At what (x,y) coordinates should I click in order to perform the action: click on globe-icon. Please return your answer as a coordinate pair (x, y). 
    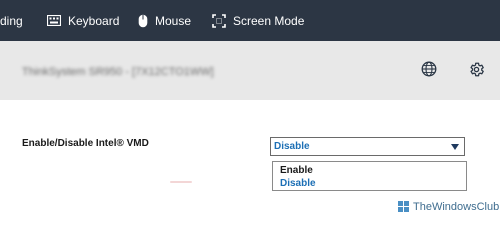
    Looking at the image, I should click on (429, 69).